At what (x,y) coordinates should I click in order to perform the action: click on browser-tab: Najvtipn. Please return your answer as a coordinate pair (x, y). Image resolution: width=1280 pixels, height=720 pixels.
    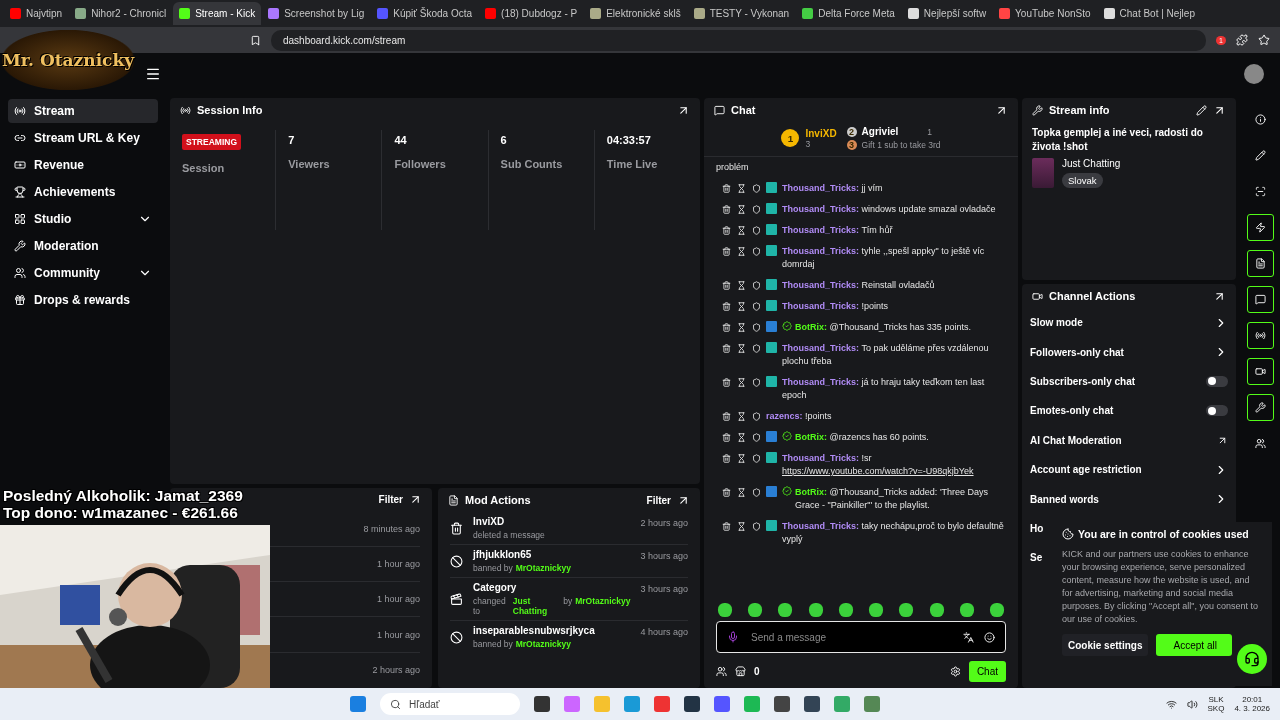
    Looking at the image, I should click on (36, 13).